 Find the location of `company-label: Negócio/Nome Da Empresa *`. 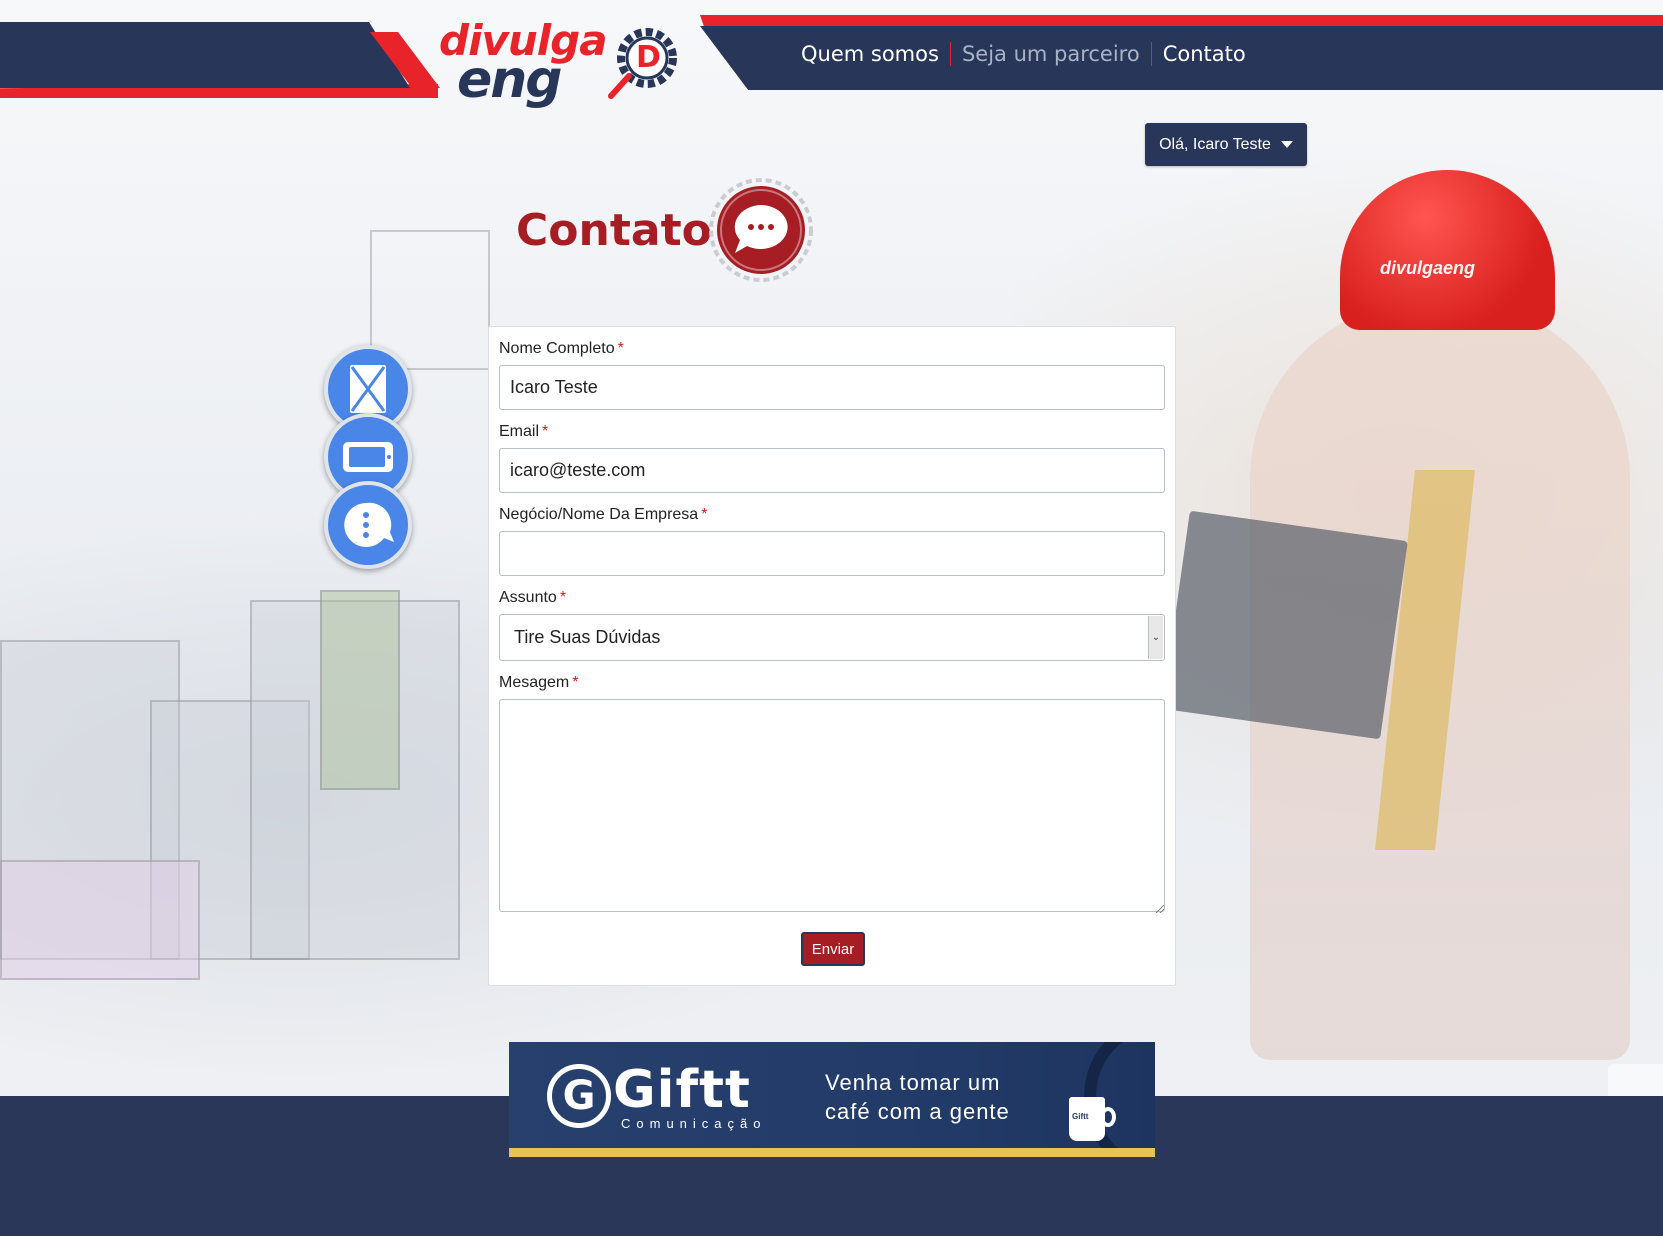

company-label: Negócio/Nome Da Empresa * is located at coordinates (603, 515).